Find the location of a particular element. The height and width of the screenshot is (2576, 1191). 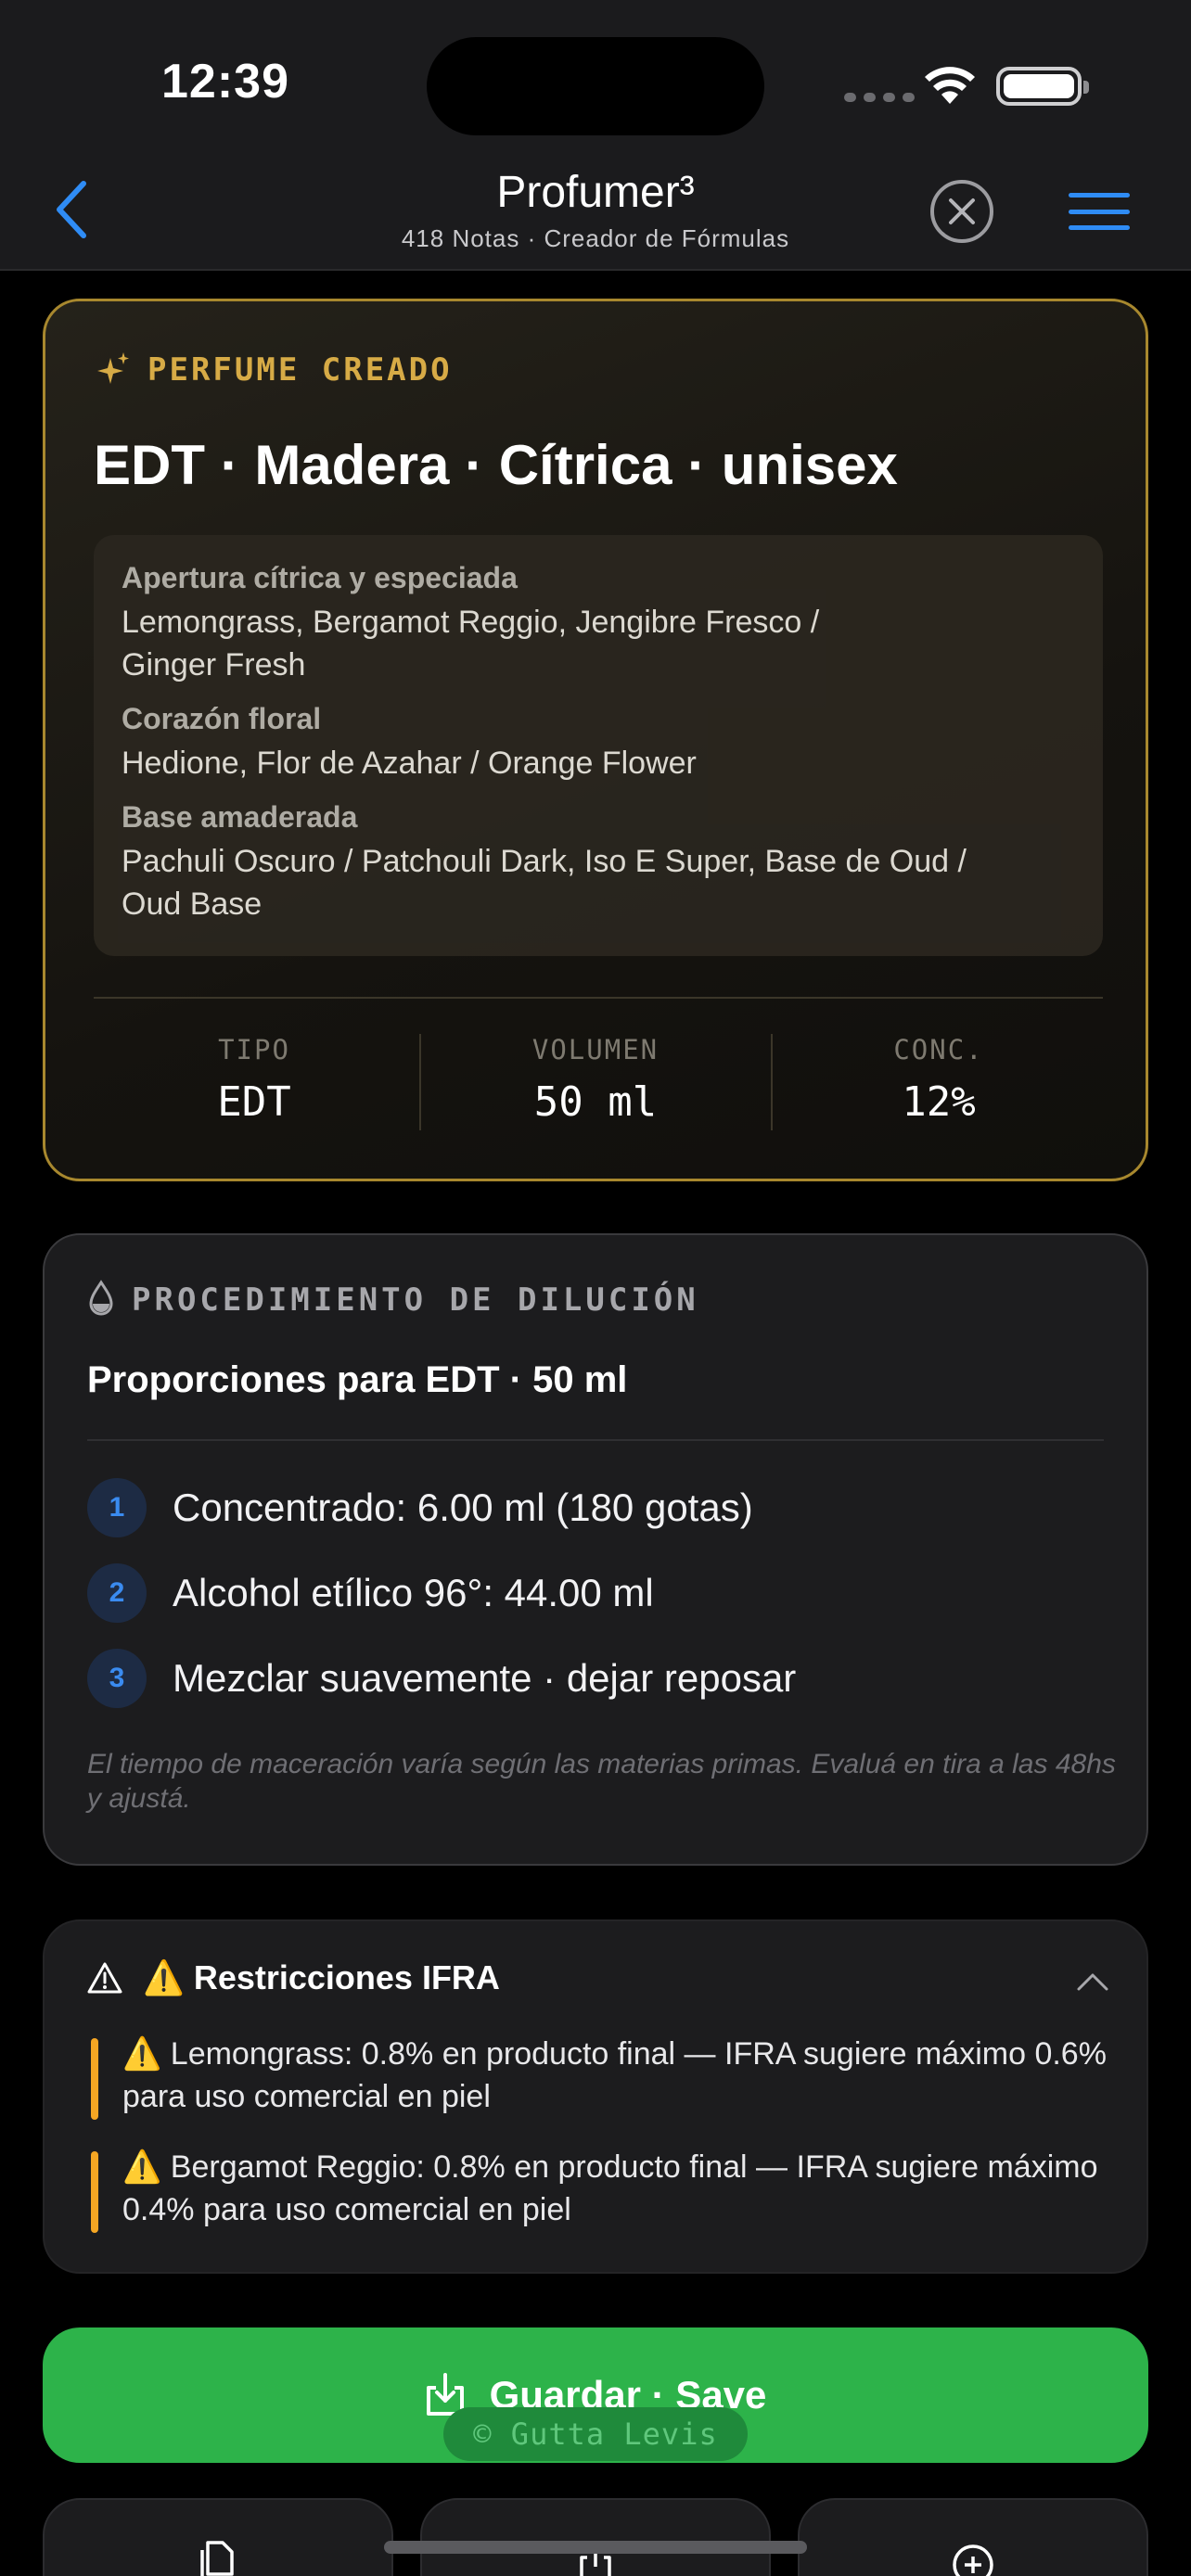

share-button is located at coordinates (595, 2537).